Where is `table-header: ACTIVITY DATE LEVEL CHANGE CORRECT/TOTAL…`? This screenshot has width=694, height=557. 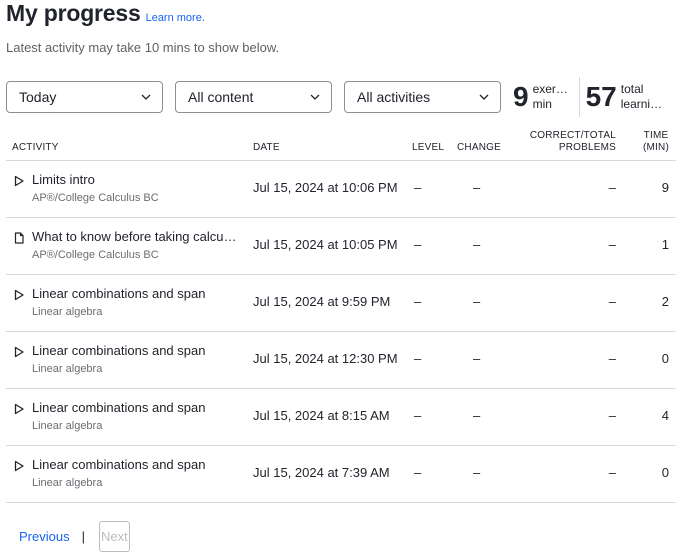 table-header: ACTIVITY DATE LEVEL CHANGE CORRECT/TOTAL… is located at coordinates (341, 144).